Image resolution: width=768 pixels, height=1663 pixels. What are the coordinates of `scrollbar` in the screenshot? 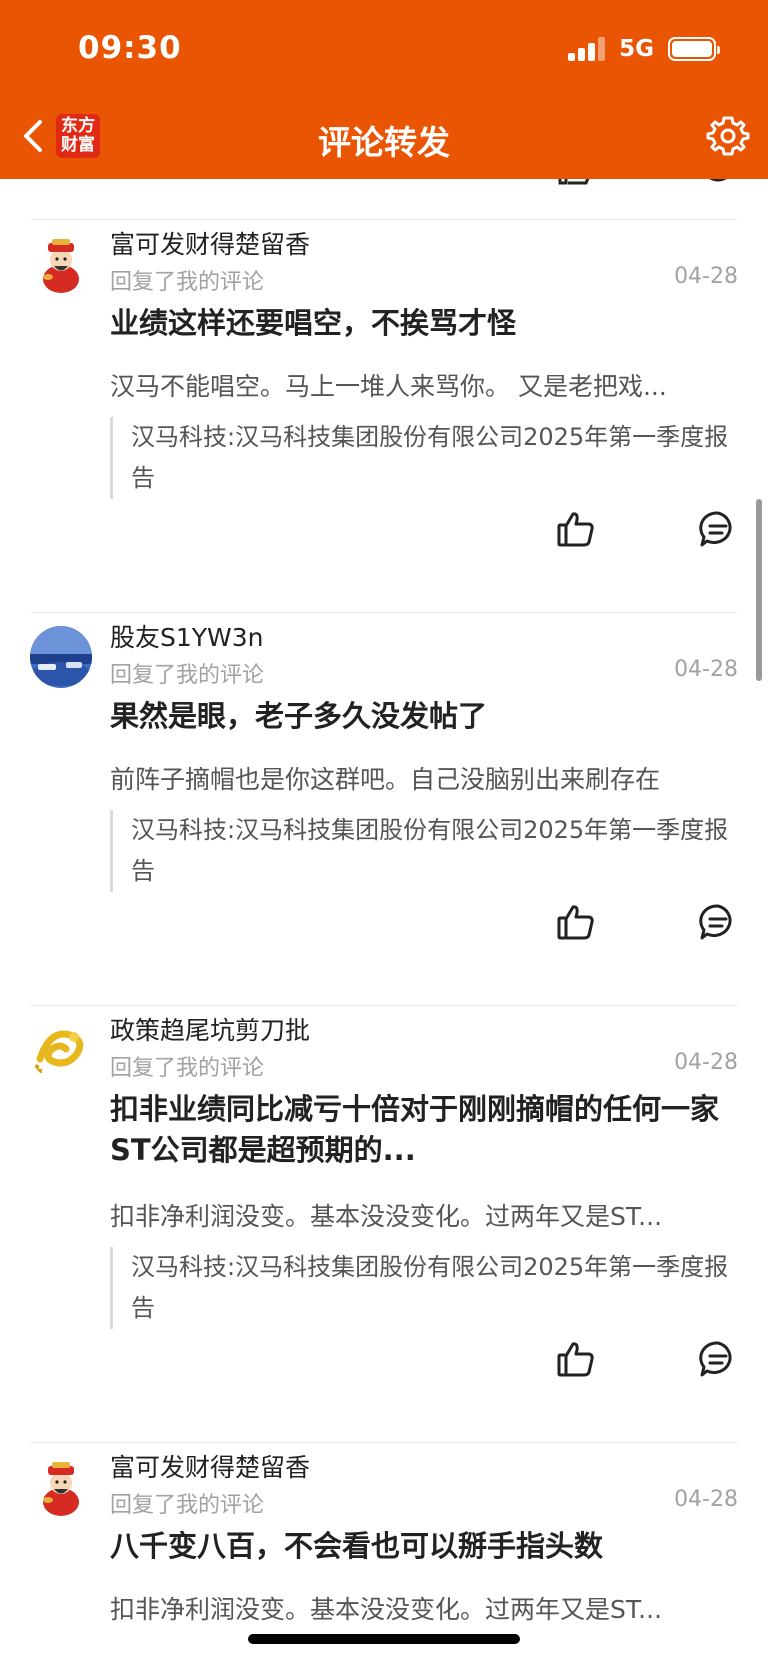 It's located at (759, 590).